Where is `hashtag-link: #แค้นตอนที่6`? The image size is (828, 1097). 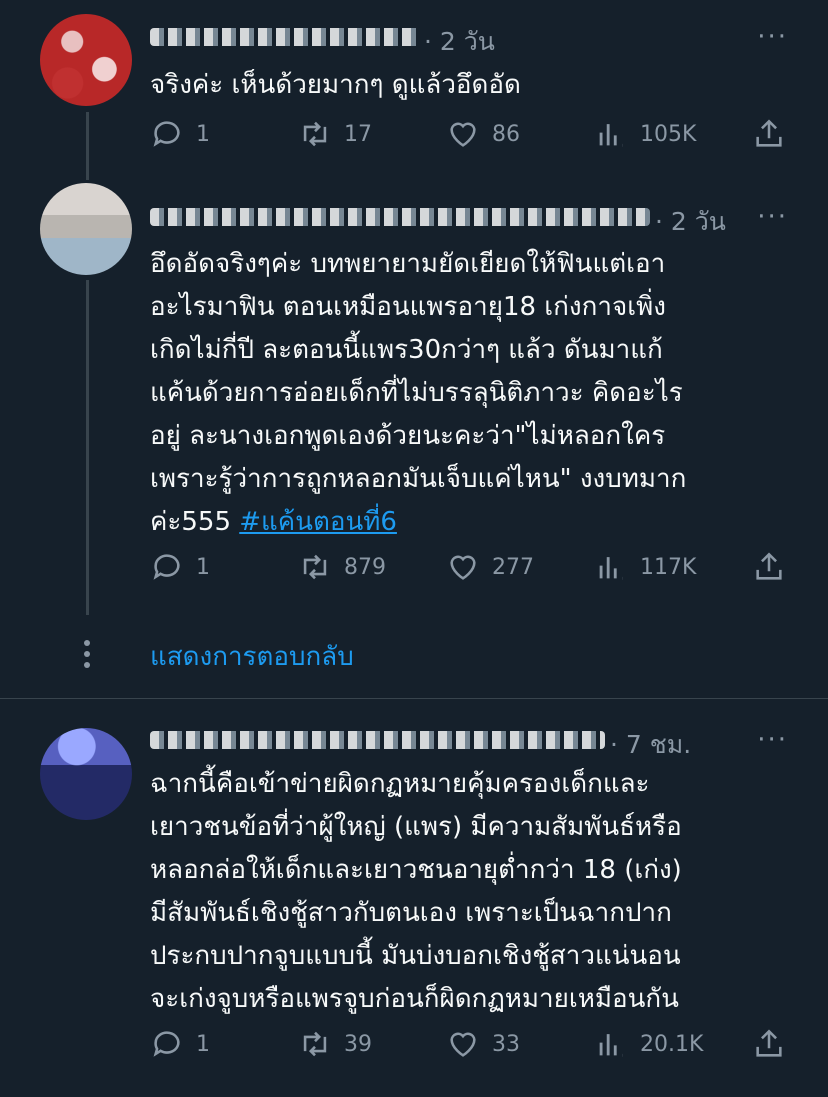 hashtag-link: #แค้นตอนที่6 is located at coordinates (318, 522).